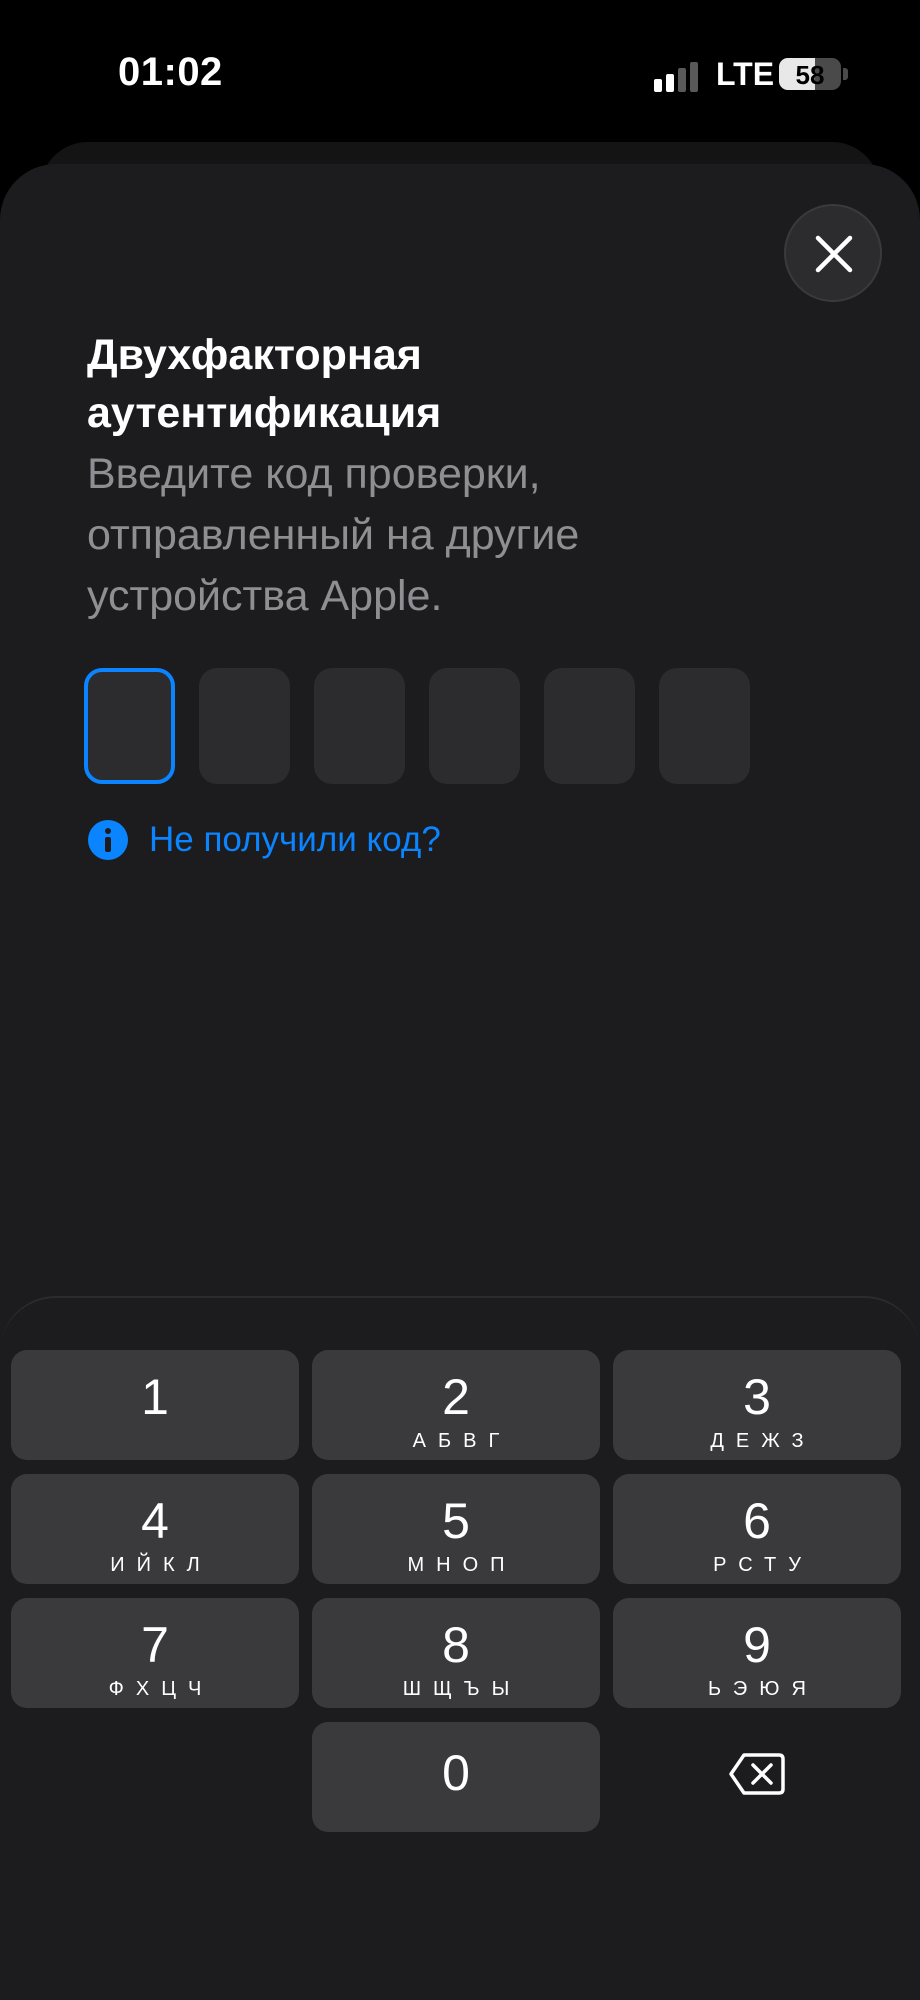  I want to click on key-8: 8 ШЩЪЫ, so click(456, 1653).